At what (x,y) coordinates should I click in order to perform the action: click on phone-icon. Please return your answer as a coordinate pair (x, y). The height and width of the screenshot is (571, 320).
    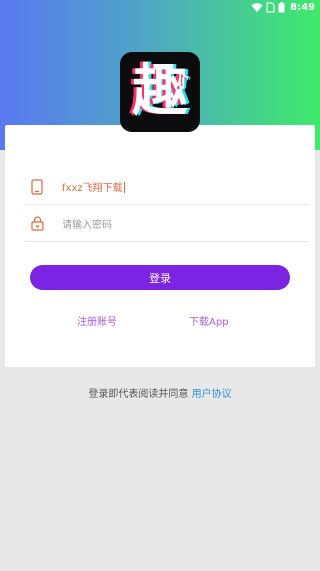
    Looking at the image, I should click on (37, 187).